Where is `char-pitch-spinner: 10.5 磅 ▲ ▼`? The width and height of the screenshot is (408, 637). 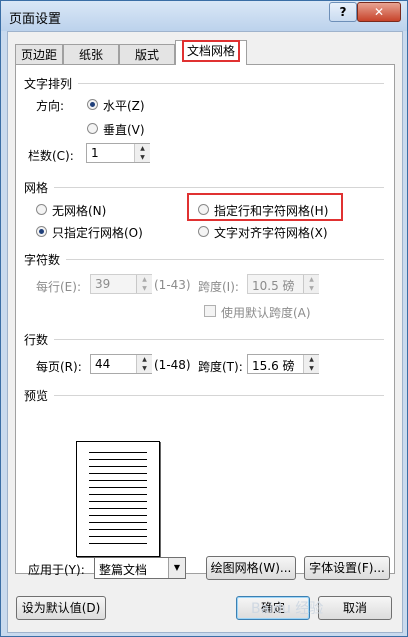
char-pitch-spinner: 10.5 磅 ▲ ▼ is located at coordinates (283, 284).